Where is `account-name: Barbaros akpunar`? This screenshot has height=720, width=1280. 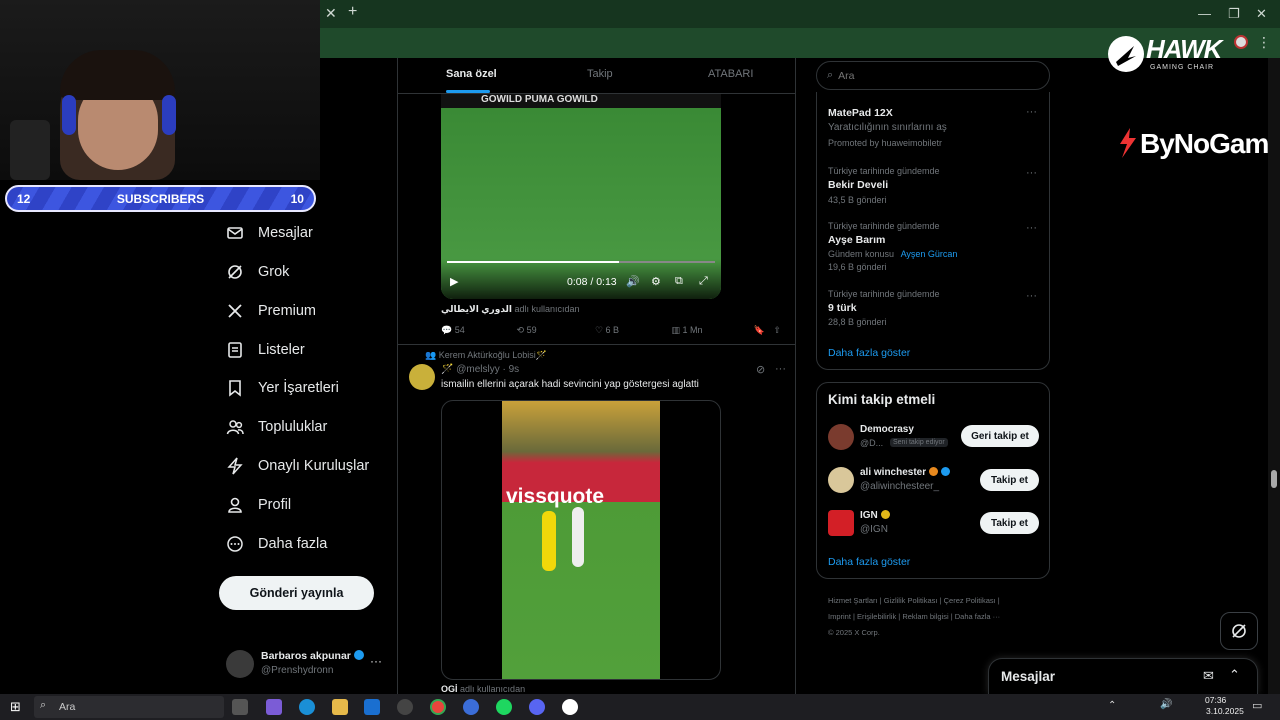 account-name: Barbaros akpunar is located at coordinates (312, 656).